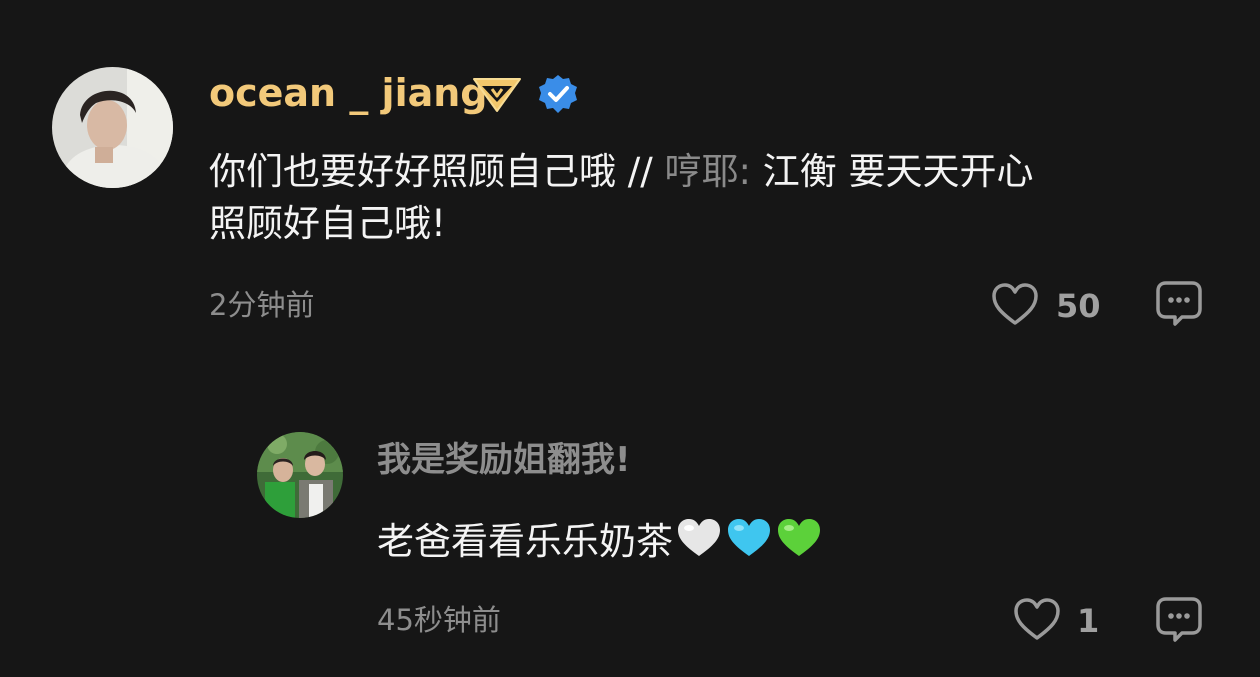 This screenshot has width=1260, height=677. I want to click on reply-username: 我是奖励姐翻我!, so click(504, 460).